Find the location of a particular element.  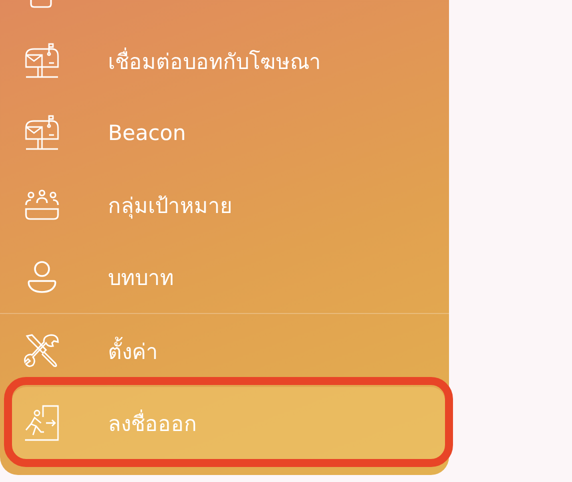

menu-item: ตั้งค่า is located at coordinates (228, 351).